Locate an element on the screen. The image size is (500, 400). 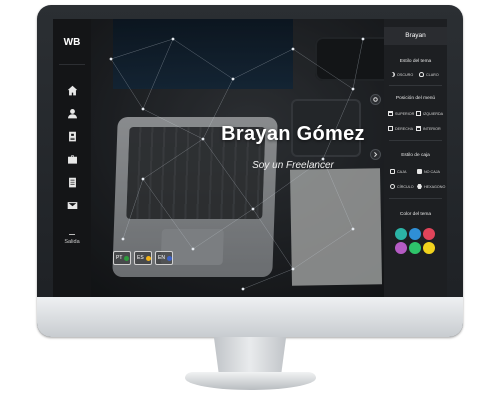
circle-icon is located at coordinates (392, 186).